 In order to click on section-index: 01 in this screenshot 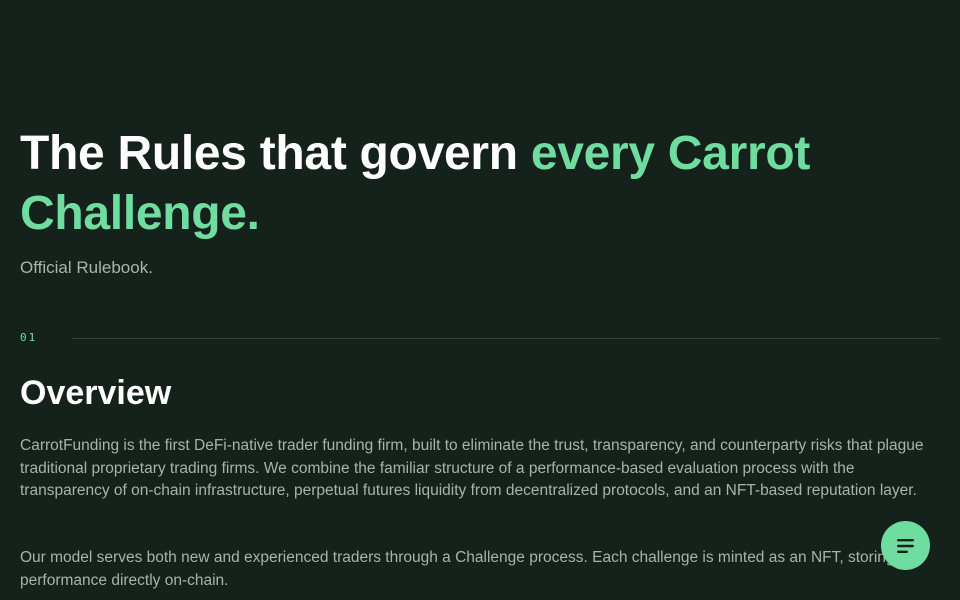, I will do `click(29, 337)`.